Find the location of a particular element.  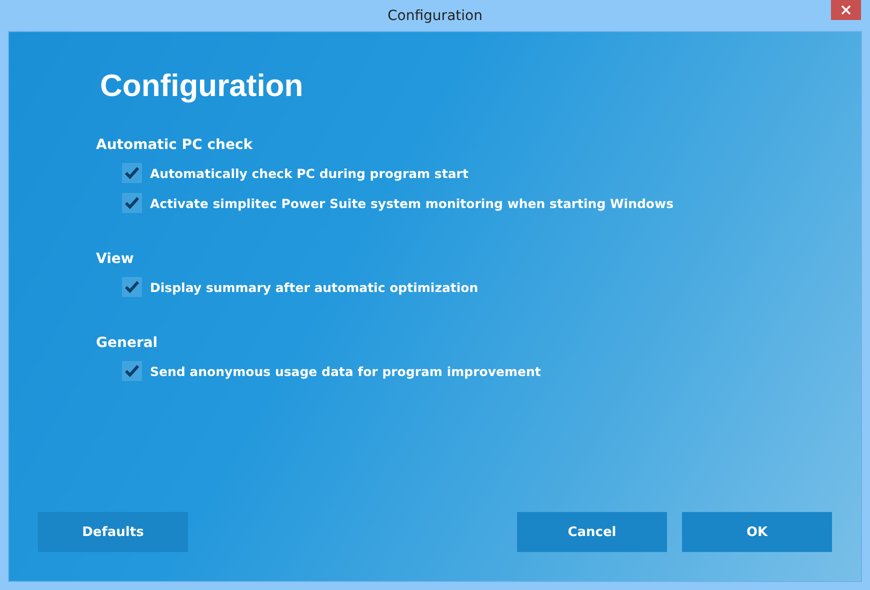

dialog-button: OK is located at coordinates (757, 532).